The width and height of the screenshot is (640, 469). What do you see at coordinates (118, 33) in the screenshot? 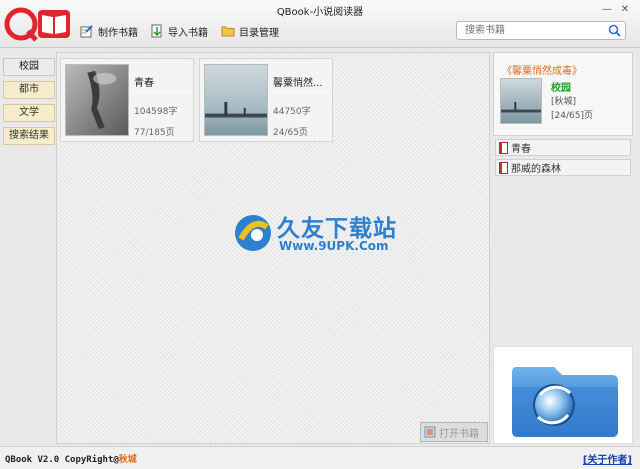
I see `make-book-label: 制作书籍` at bounding box center [118, 33].